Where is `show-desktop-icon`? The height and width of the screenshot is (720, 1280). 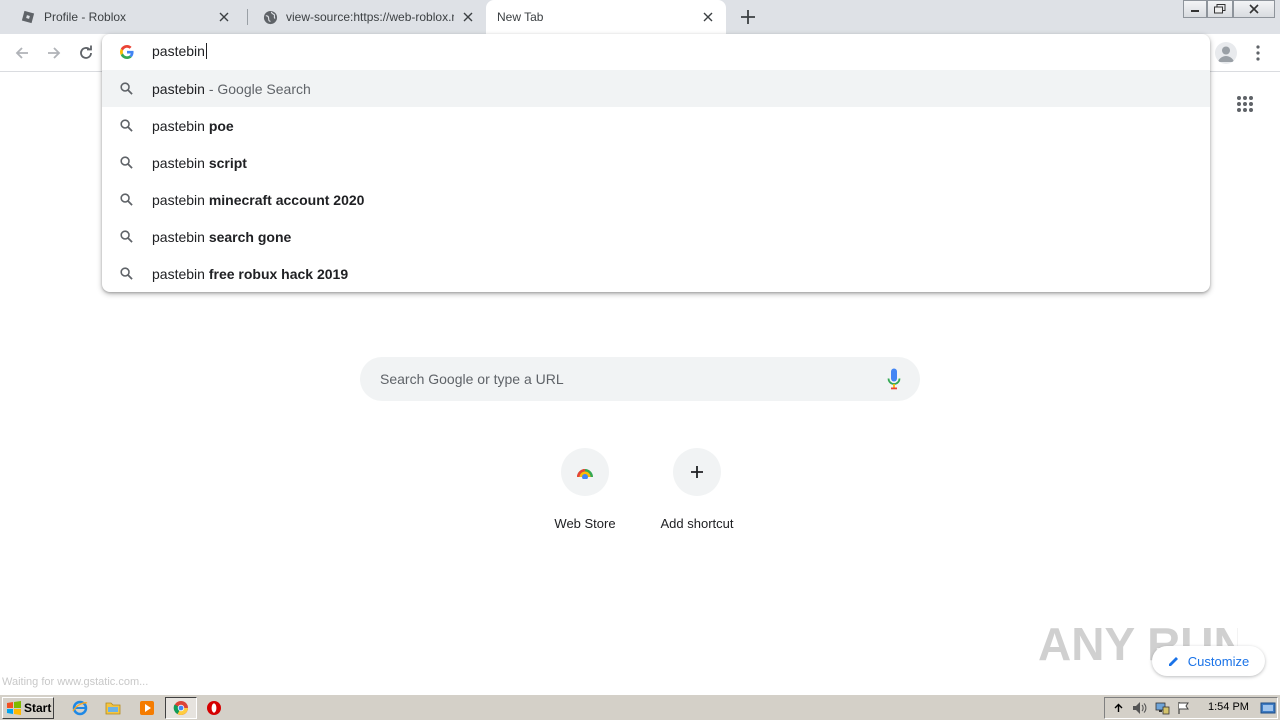
show-desktop-icon is located at coordinates (1268, 708).